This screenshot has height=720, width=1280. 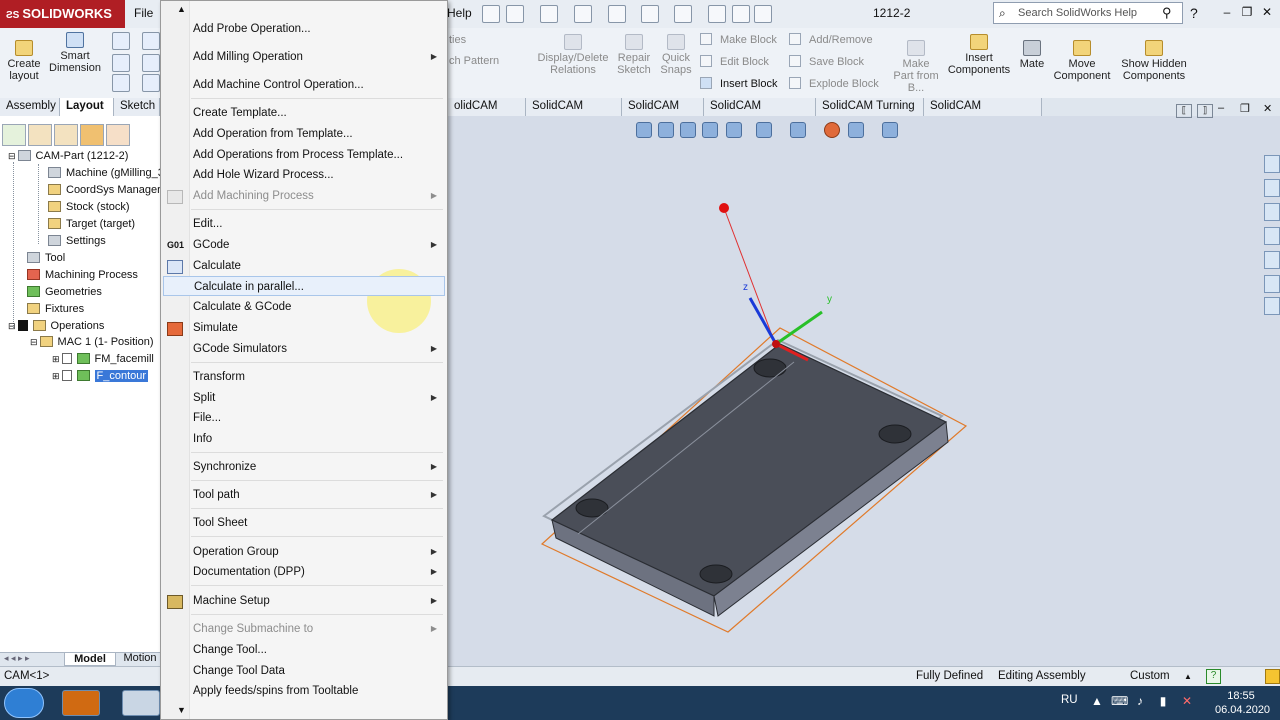 What do you see at coordinates (24, 61) in the screenshot?
I see `create-layout-button: Create layout` at bounding box center [24, 61].